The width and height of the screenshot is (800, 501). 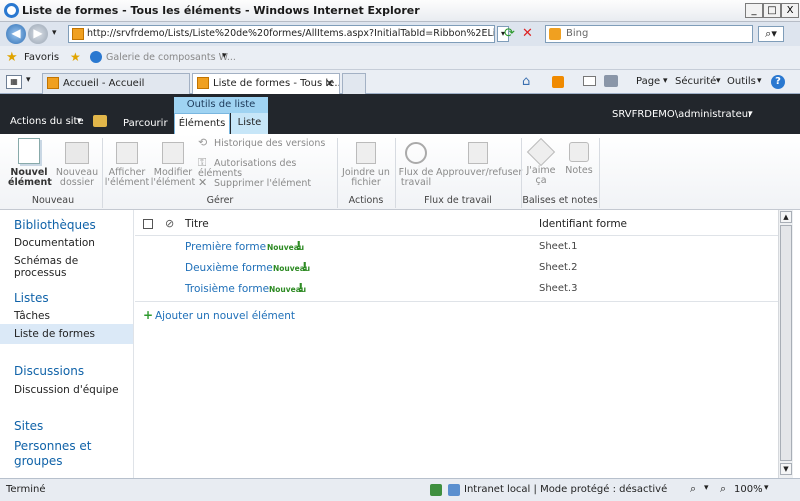 I want to click on workflows-button: Flux de travail, so click(x=416, y=163).